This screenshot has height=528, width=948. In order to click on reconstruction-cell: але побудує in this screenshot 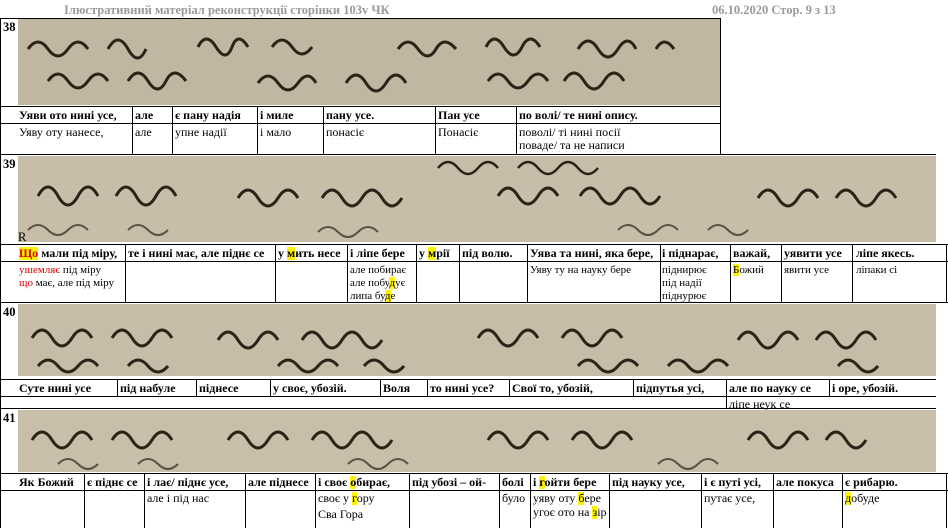, I will do `click(378, 283)`.